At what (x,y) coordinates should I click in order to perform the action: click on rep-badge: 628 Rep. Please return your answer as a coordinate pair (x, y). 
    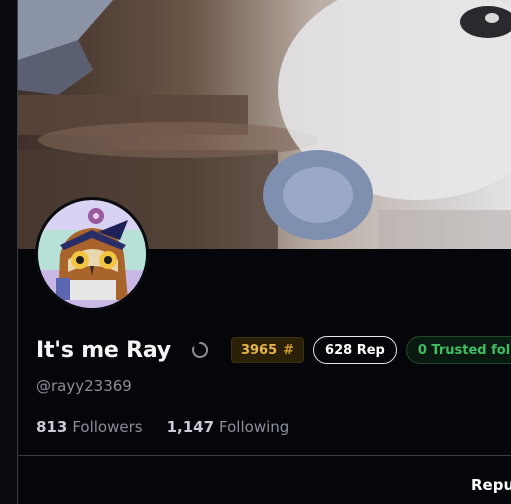
    Looking at the image, I should click on (355, 350).